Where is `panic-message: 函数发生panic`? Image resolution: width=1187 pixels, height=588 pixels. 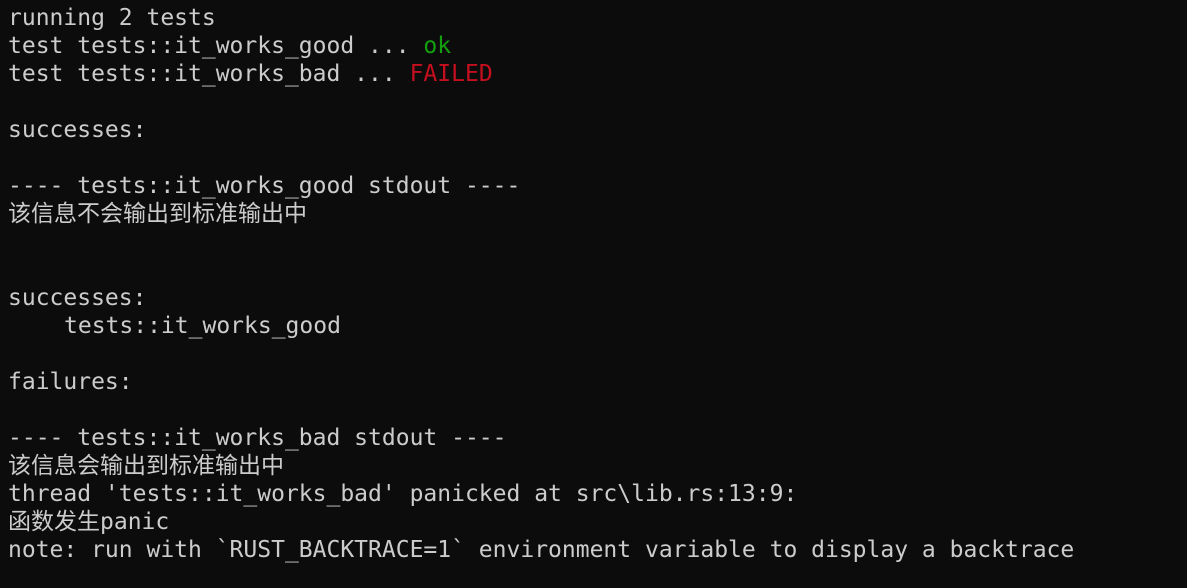 panic-message: 函数发生panic is located at coordinates (89, 522).